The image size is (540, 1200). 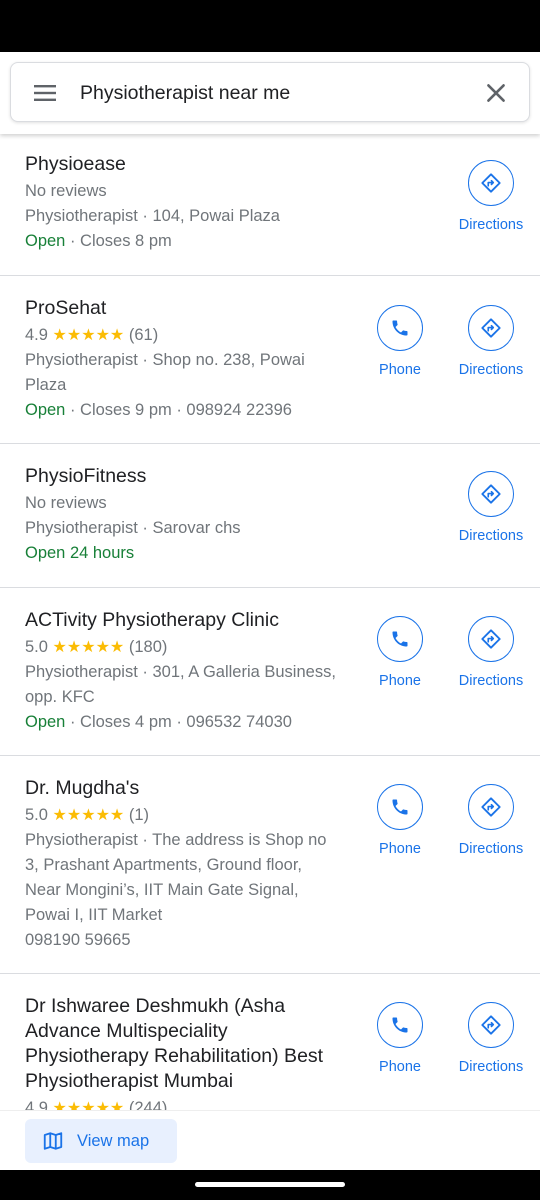 I want to click on place-name: Physioease, so click(x=192, y=164).